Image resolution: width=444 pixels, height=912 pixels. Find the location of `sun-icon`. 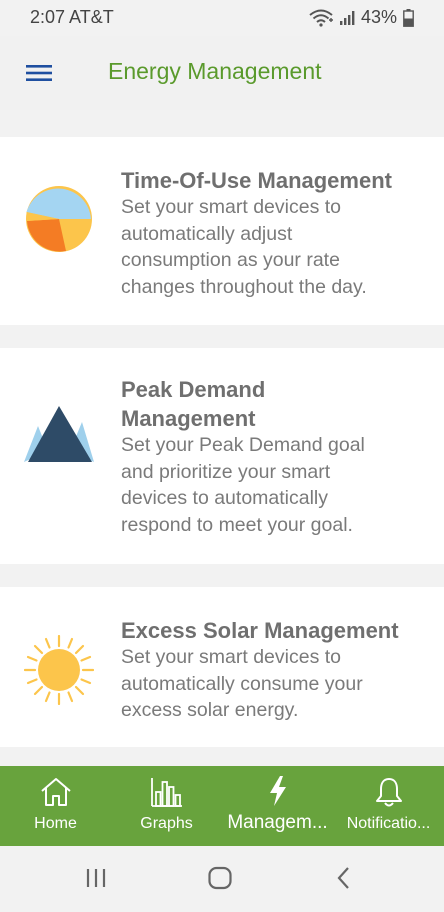

sun-icon is located at coordinates (59, 670).